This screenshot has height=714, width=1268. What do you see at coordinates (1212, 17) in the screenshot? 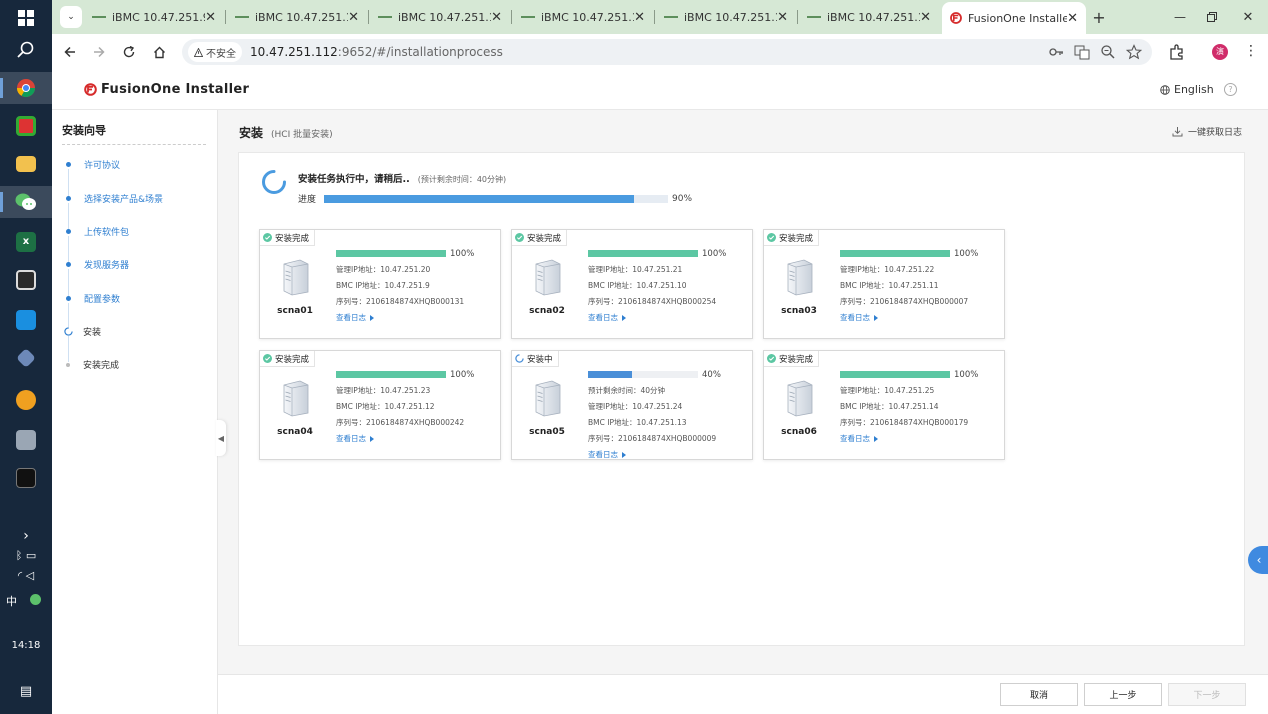
I see `restore-icon` at bounding box center [1212, 17].